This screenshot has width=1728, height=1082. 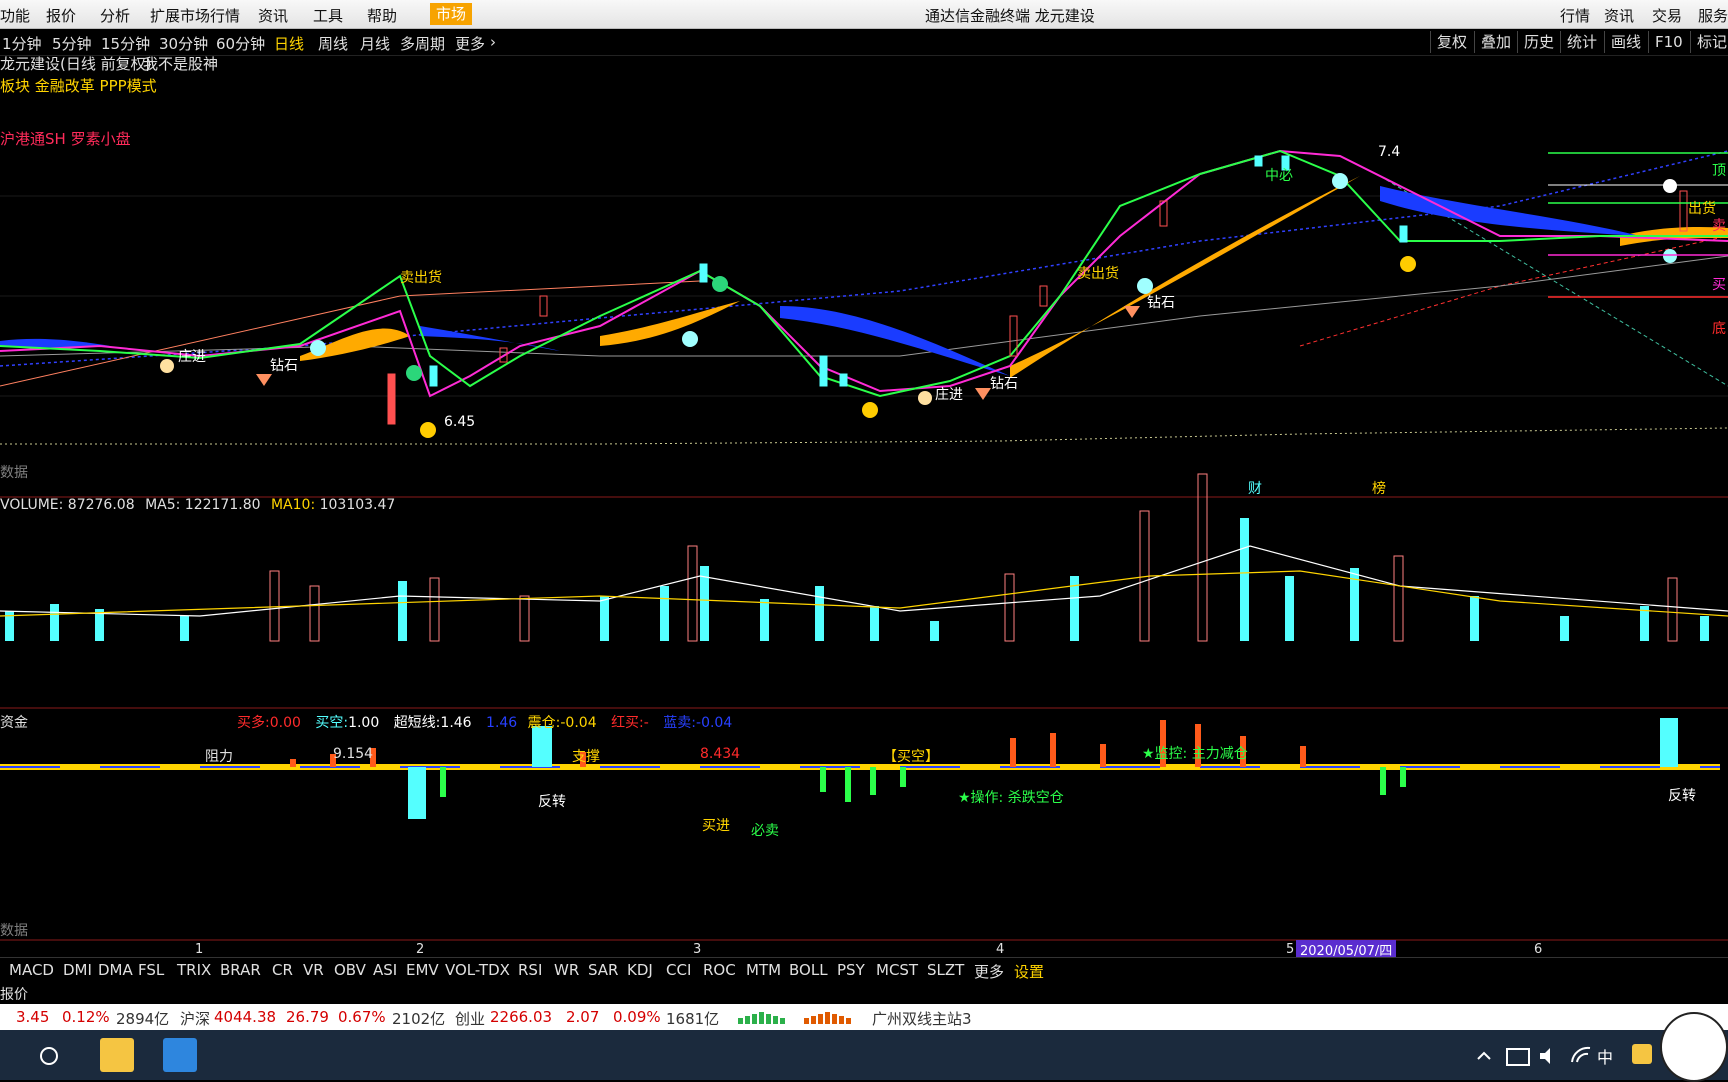 I want to click on tab-brar: BRAR, so click(x=240, y=970).